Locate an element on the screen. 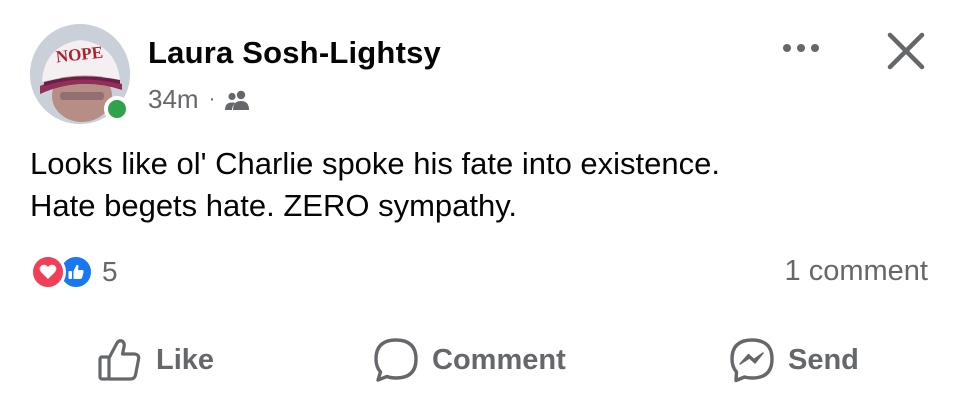  more-options-icon is located at coordinates (801, 50).